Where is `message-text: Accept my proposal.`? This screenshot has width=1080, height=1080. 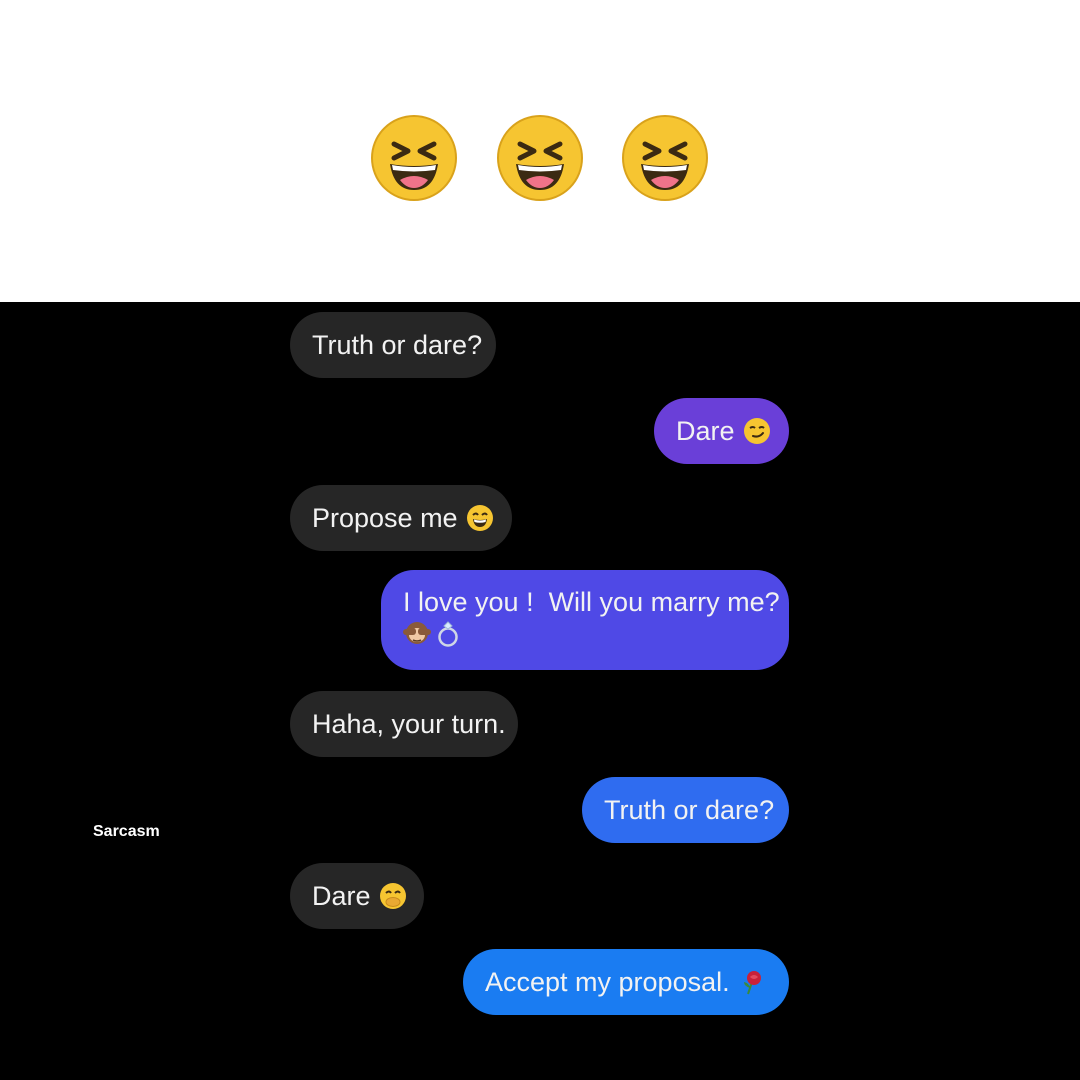 message-text: Accept my proposal. is located at coordinates (607, 982).